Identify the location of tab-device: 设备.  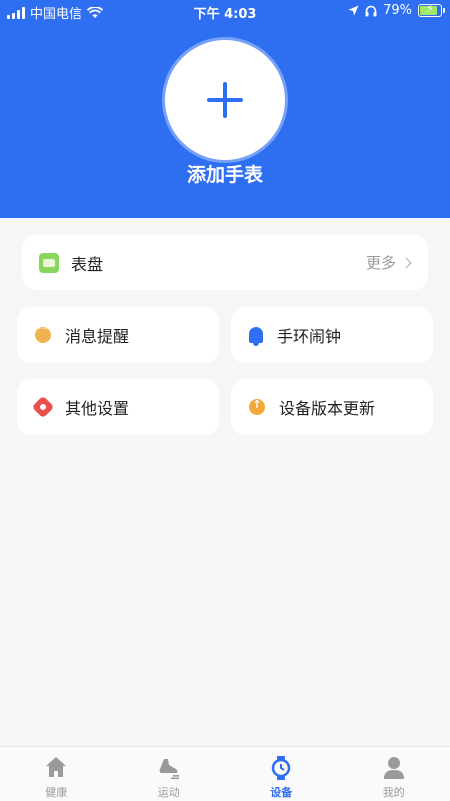
(281, 774).